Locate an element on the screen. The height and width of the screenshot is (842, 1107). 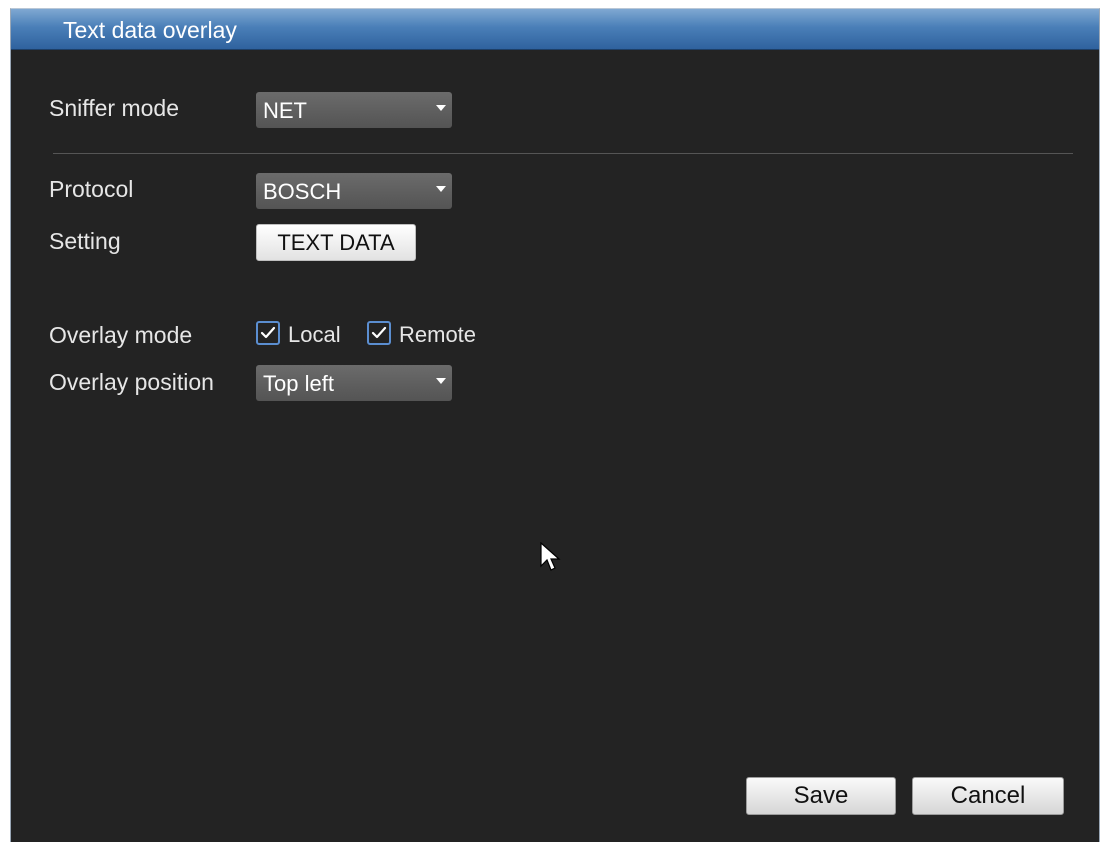
protocol-label: Protocol is located at coordinates (91, 189).